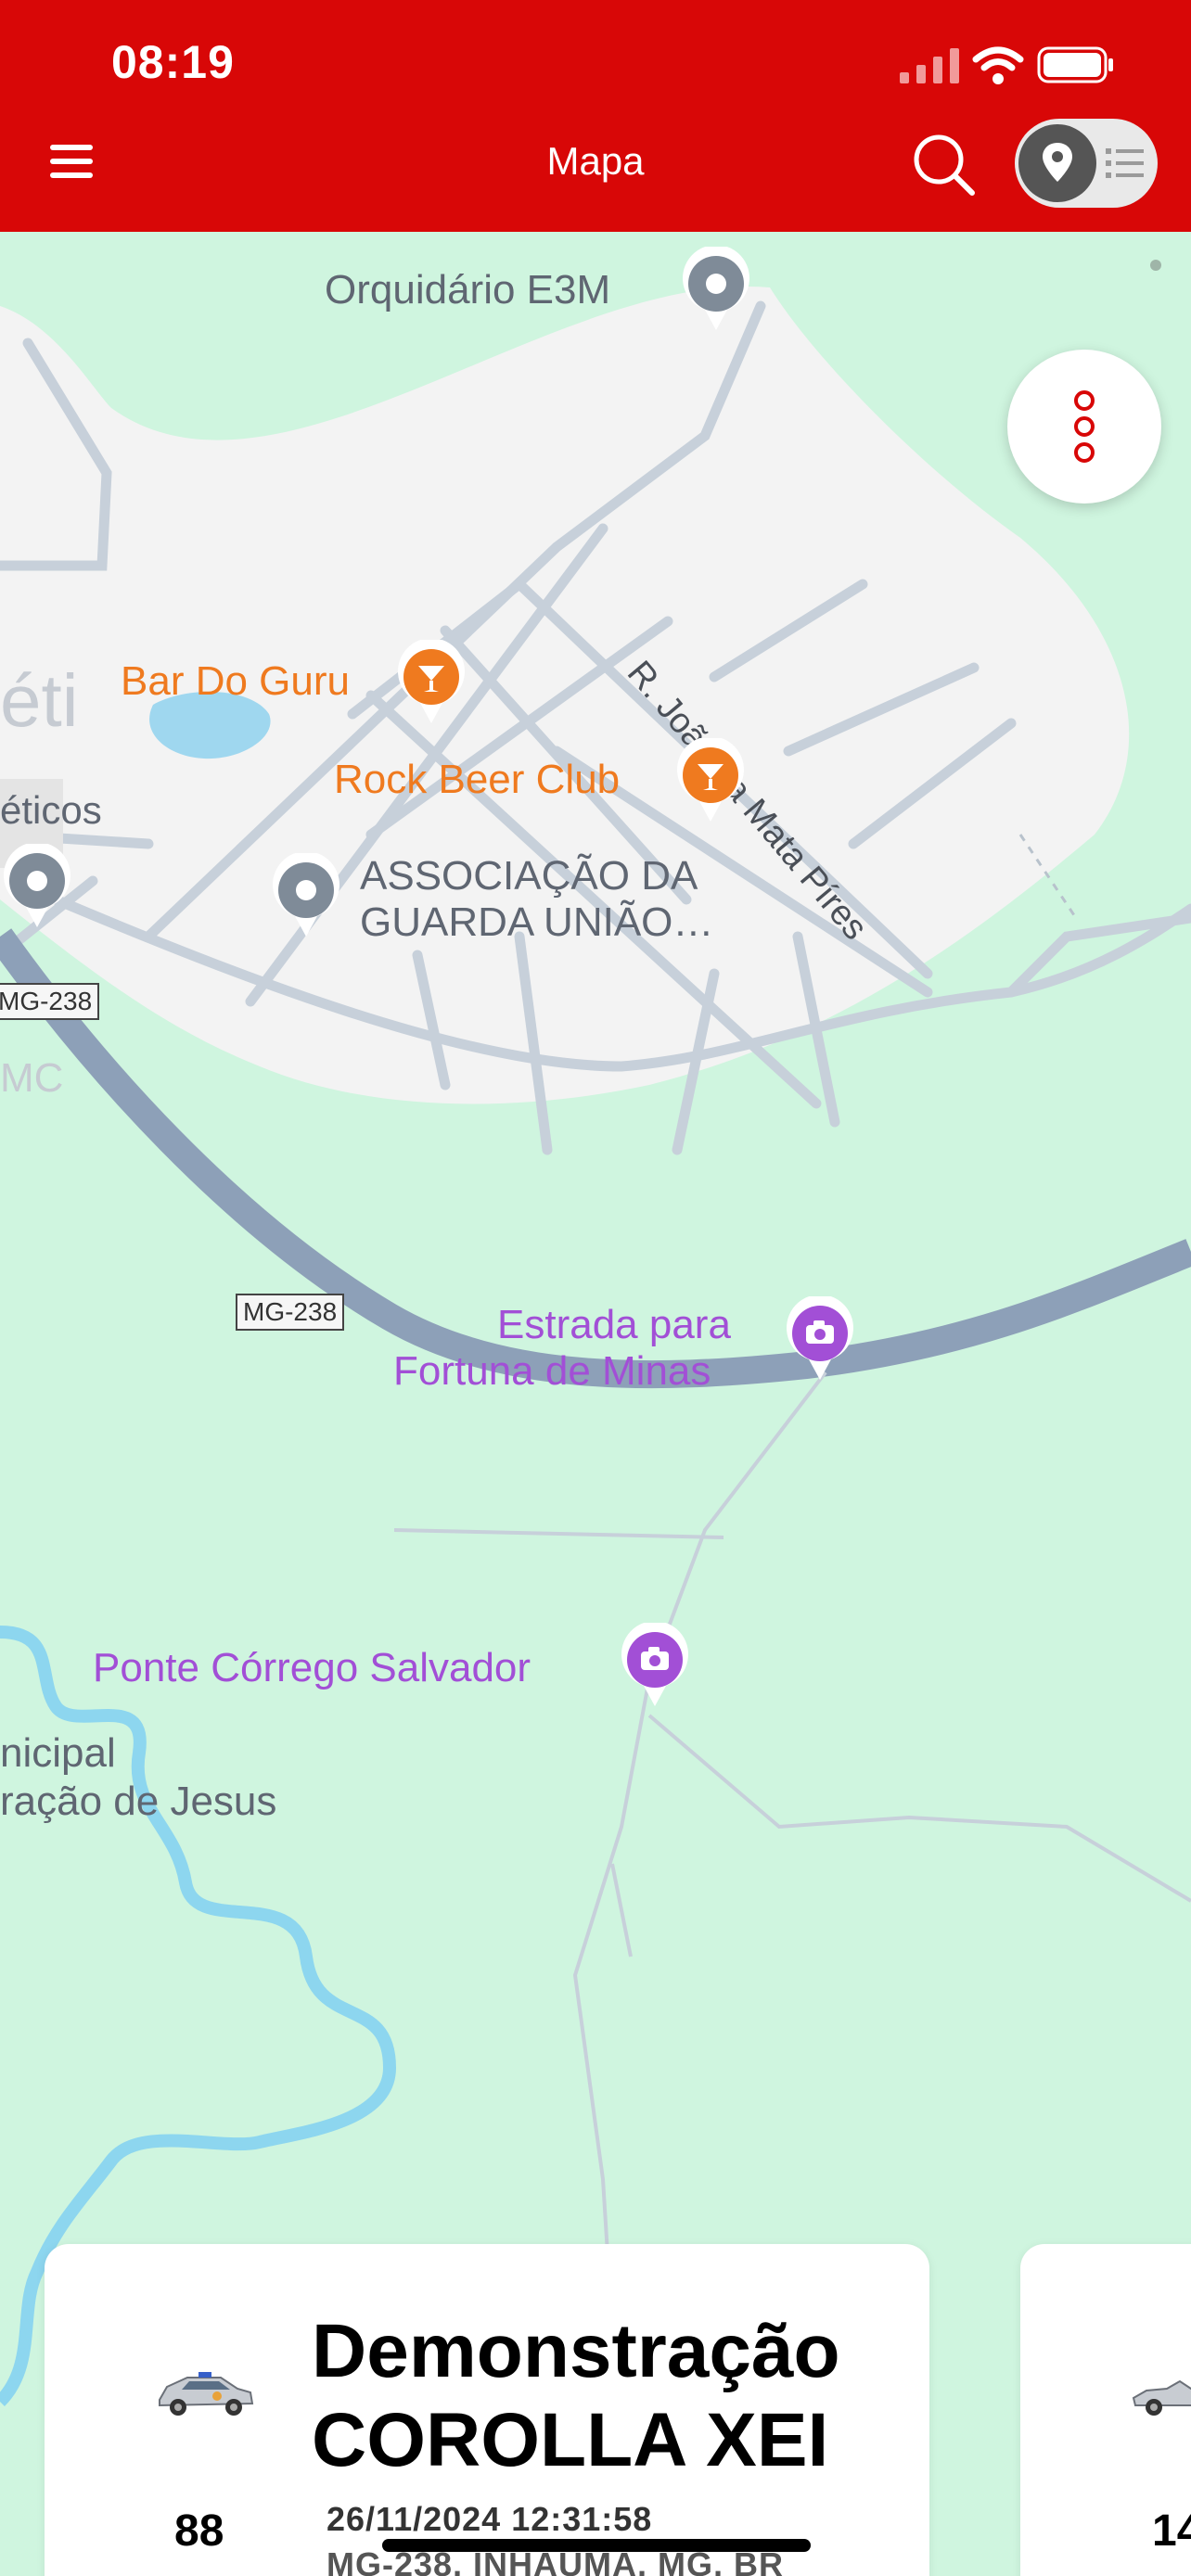 This screenshot has height=2576, width=1191. Describe the element at coordinates (306, 897) in the screenshot. I see `map-pin-associacao` at that location.